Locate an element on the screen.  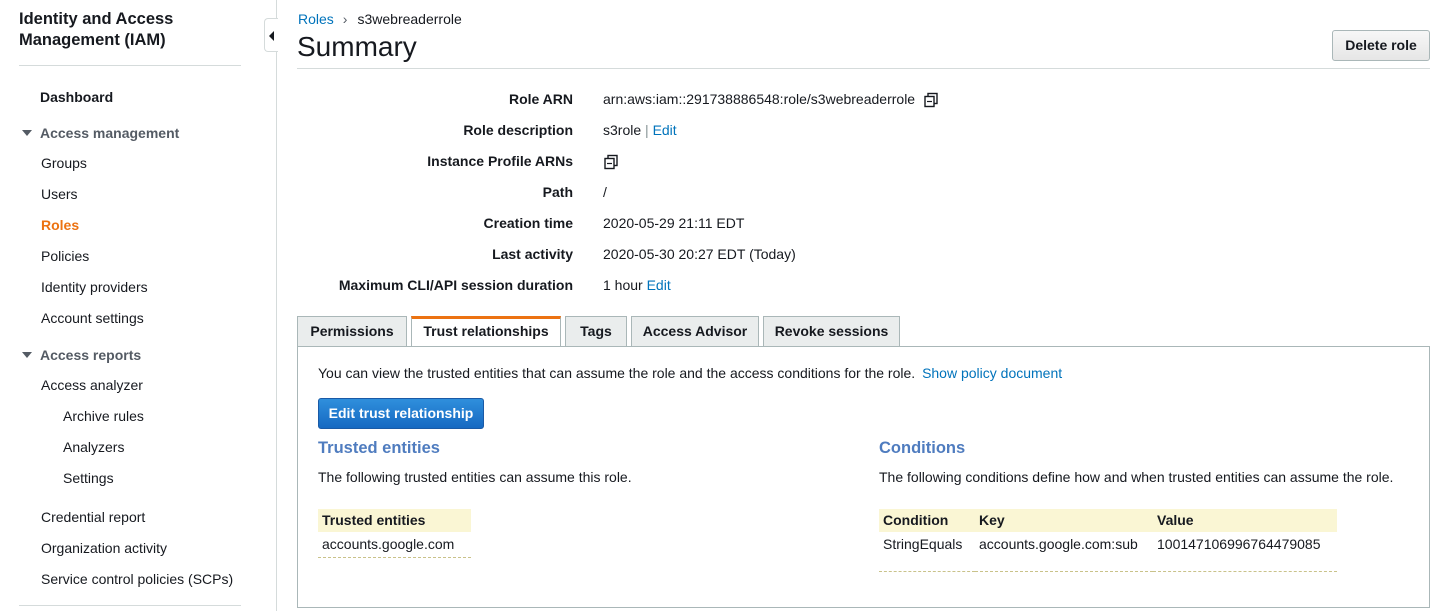
table-cell: 100147106996764479085 is located at coordinates (1239, 544).